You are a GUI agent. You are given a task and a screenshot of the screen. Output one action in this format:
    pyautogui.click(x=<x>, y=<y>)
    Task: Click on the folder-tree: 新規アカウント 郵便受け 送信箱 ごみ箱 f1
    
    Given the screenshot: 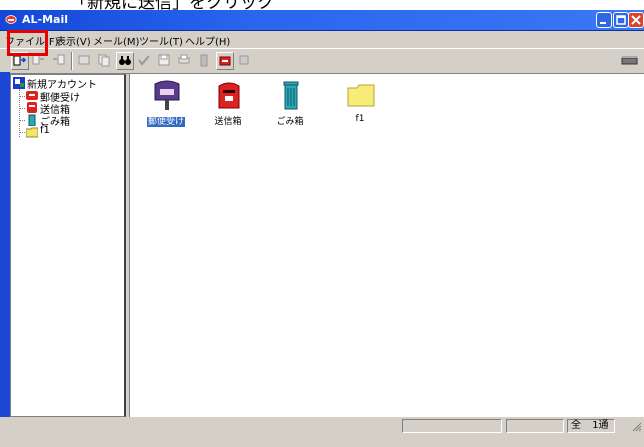 What is the action you would take?
    pyautogui.click(x=68, y=245)
    